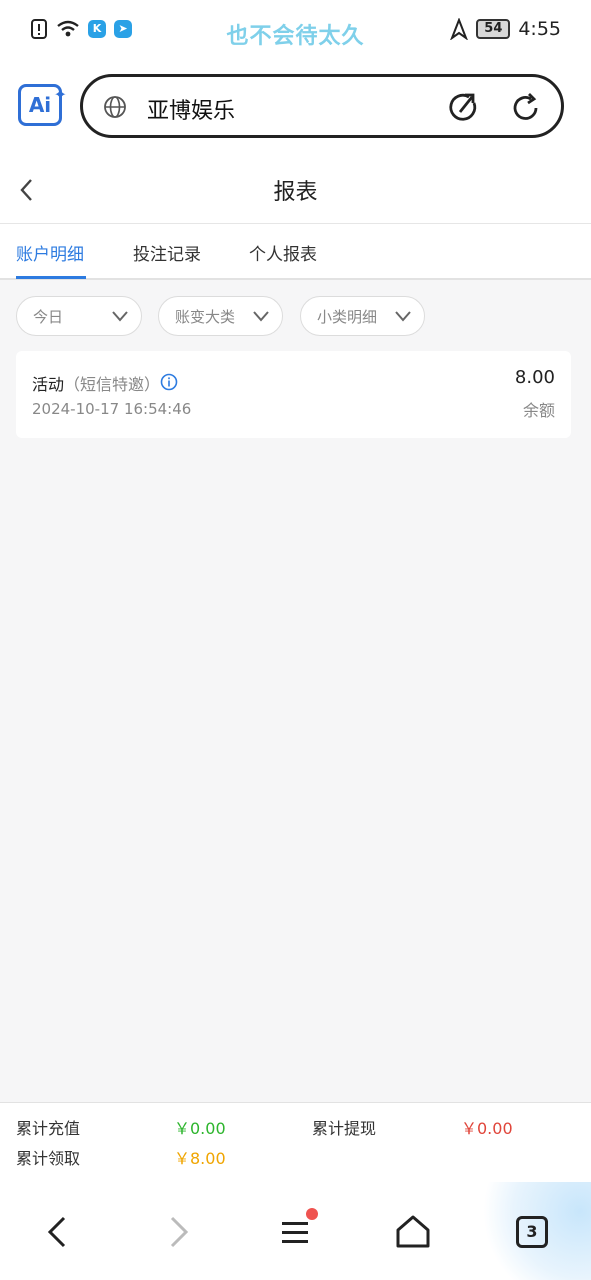 Image resolution: width=591 pixels, height=1280 pixels. I want to click on sparkle-icon: ✦, so click(60, 94).